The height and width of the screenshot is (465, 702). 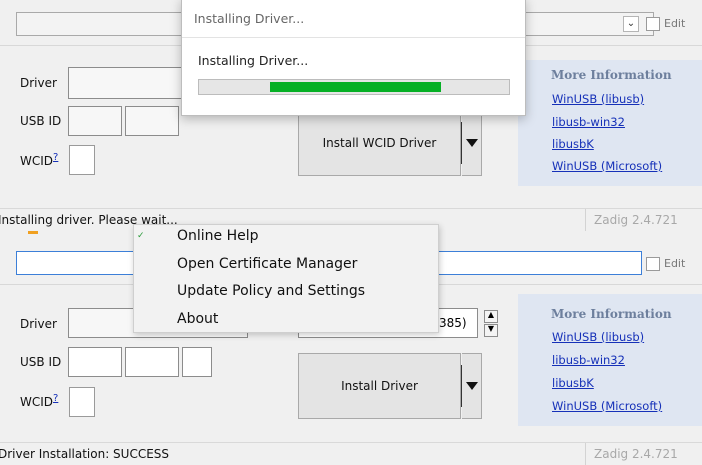 I want to click on menu-bar-fragment, so click(x=33, y=232).